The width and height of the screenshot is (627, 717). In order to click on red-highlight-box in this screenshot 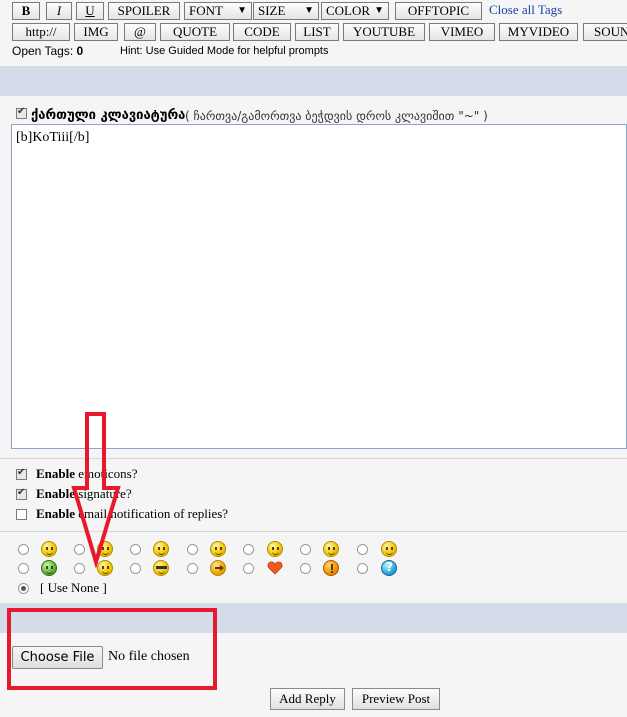, I will do `click(112, 649)`.